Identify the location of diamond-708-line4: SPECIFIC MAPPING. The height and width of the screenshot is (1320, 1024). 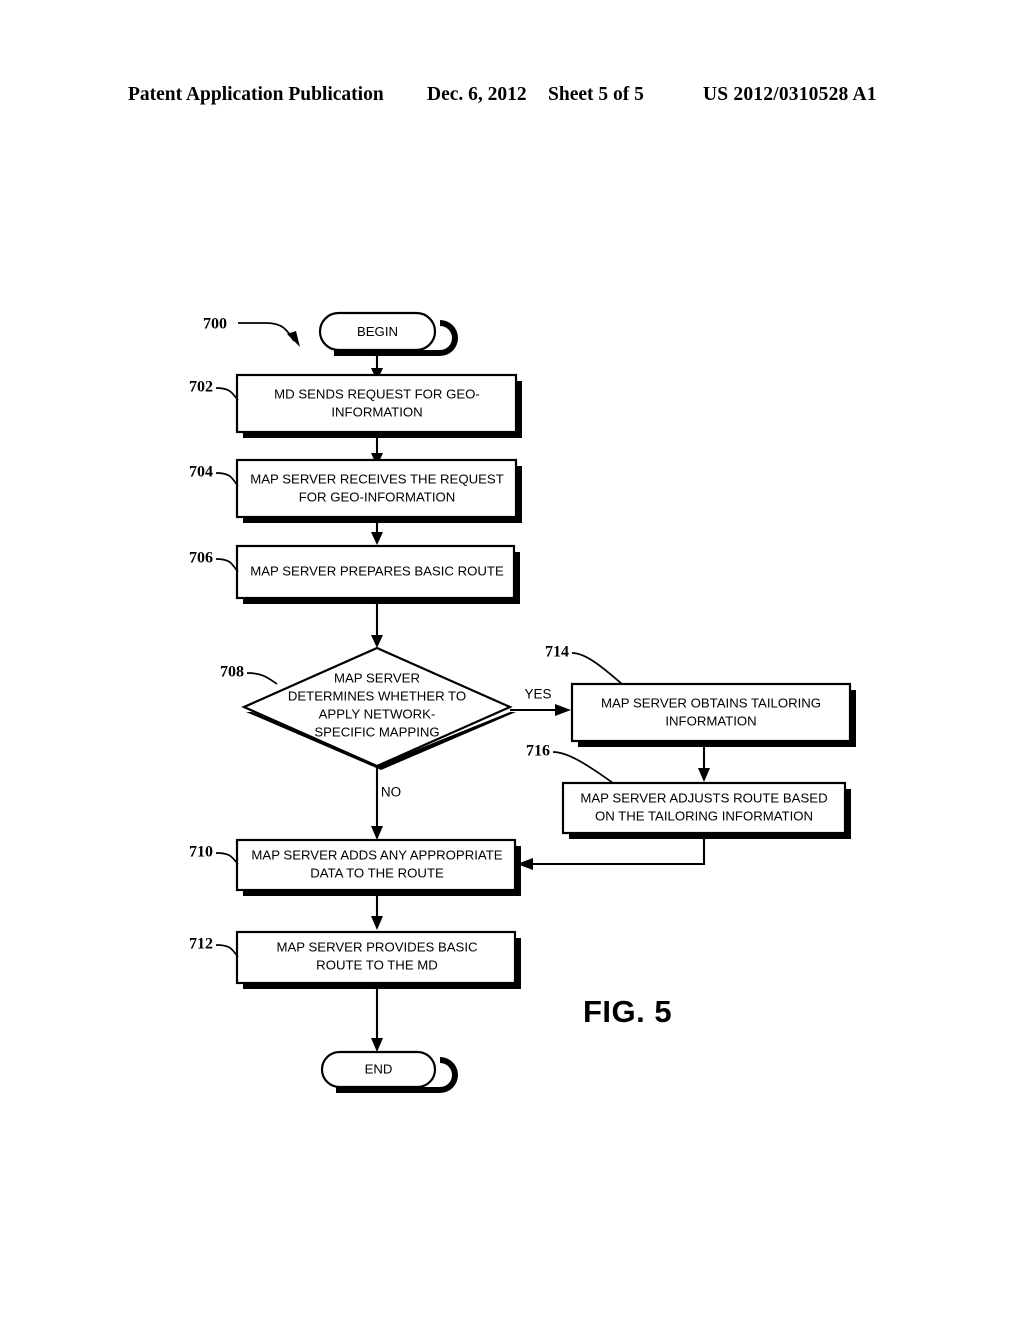
(376, 731).